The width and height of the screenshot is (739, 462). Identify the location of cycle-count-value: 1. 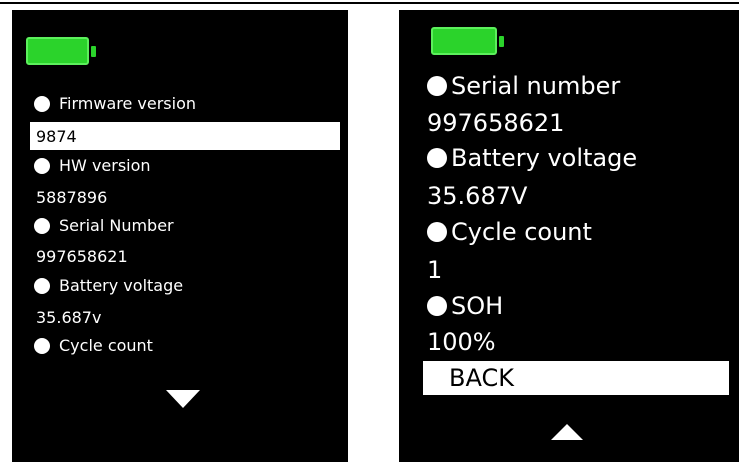
(435, 270).